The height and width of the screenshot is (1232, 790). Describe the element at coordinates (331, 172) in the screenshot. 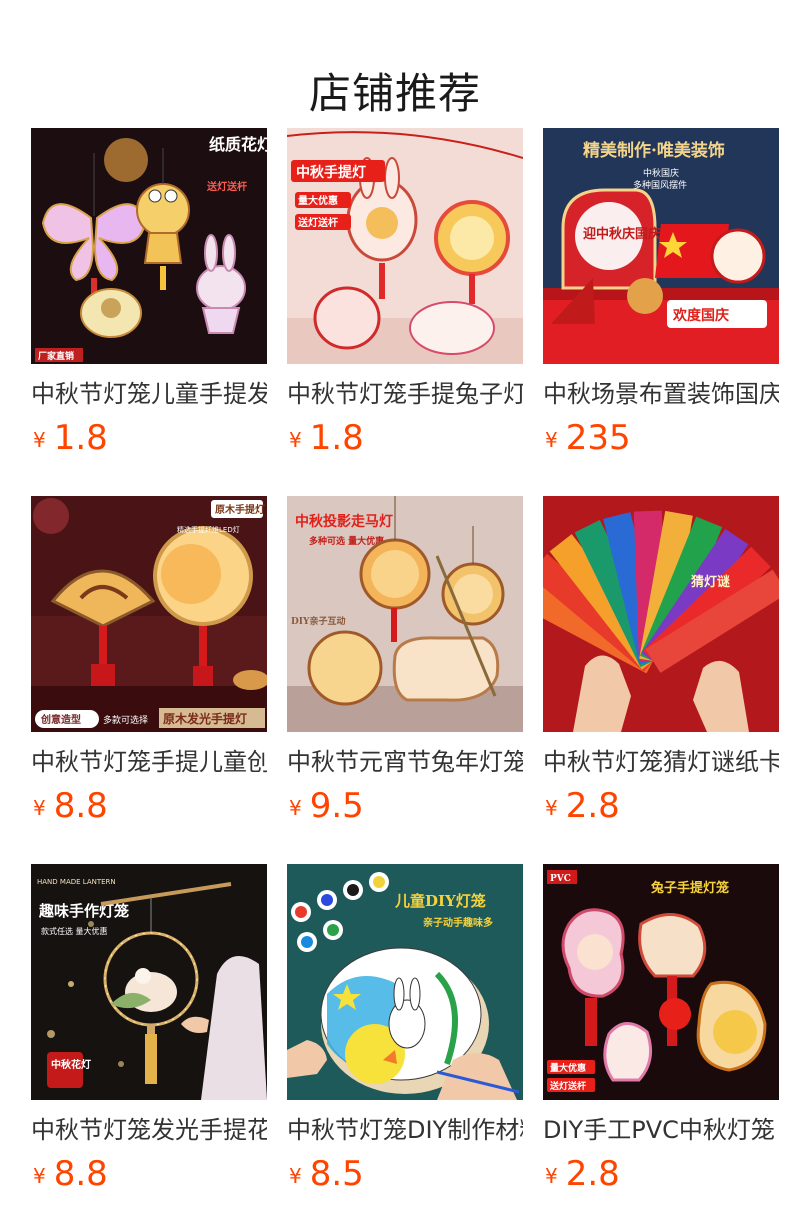

I see `image-label: 中秋手提灯` at that location.